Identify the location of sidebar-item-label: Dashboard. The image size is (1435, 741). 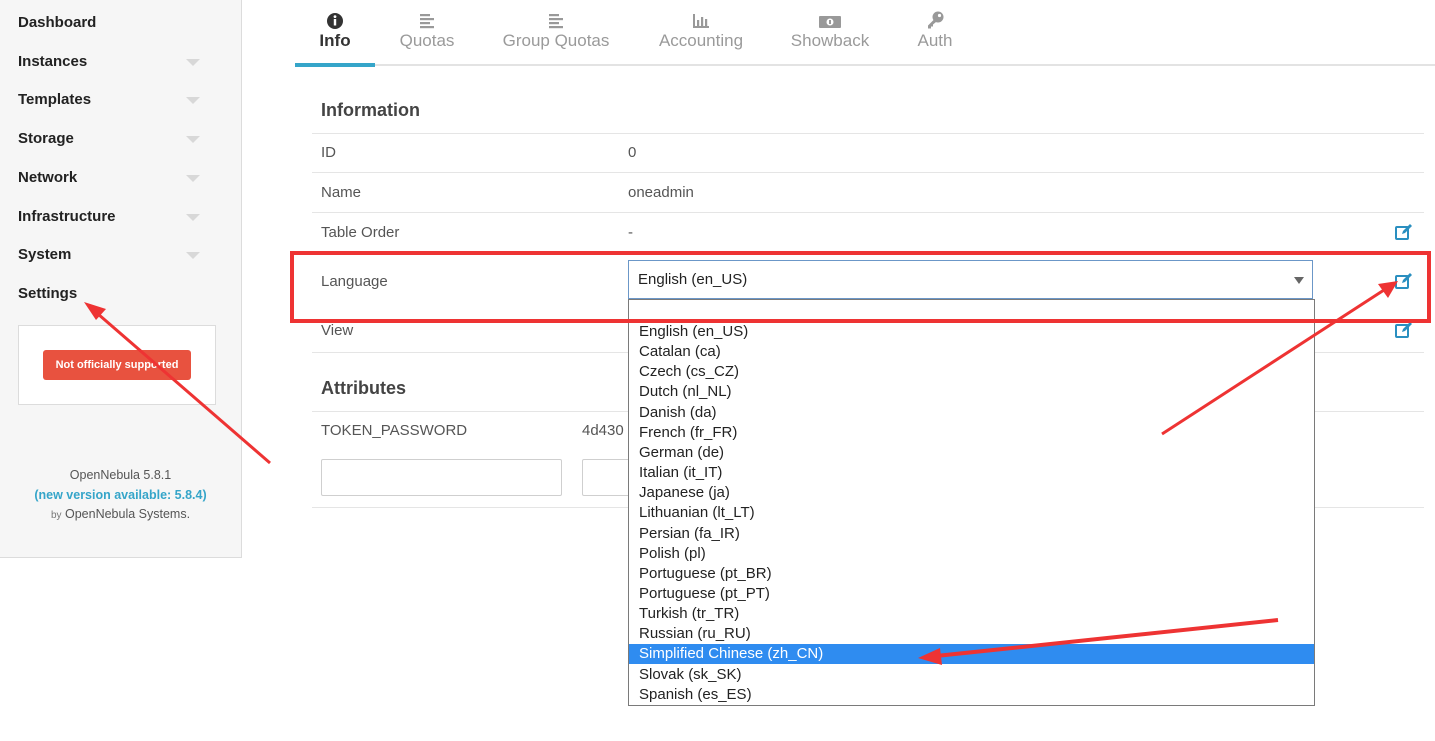
(57, 22).